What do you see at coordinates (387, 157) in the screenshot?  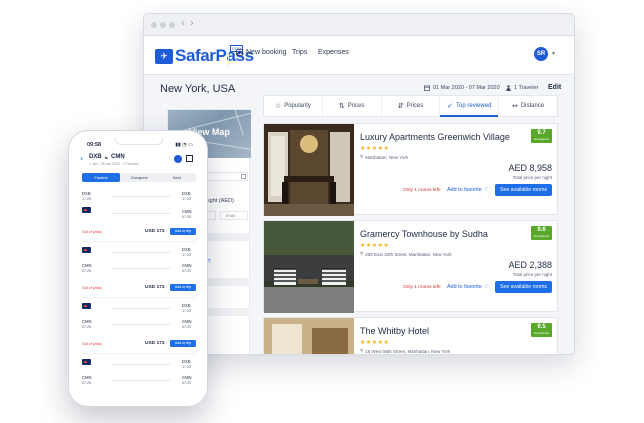 I see `address-text: Manhattan, New York` at bounding box center [387, 157].